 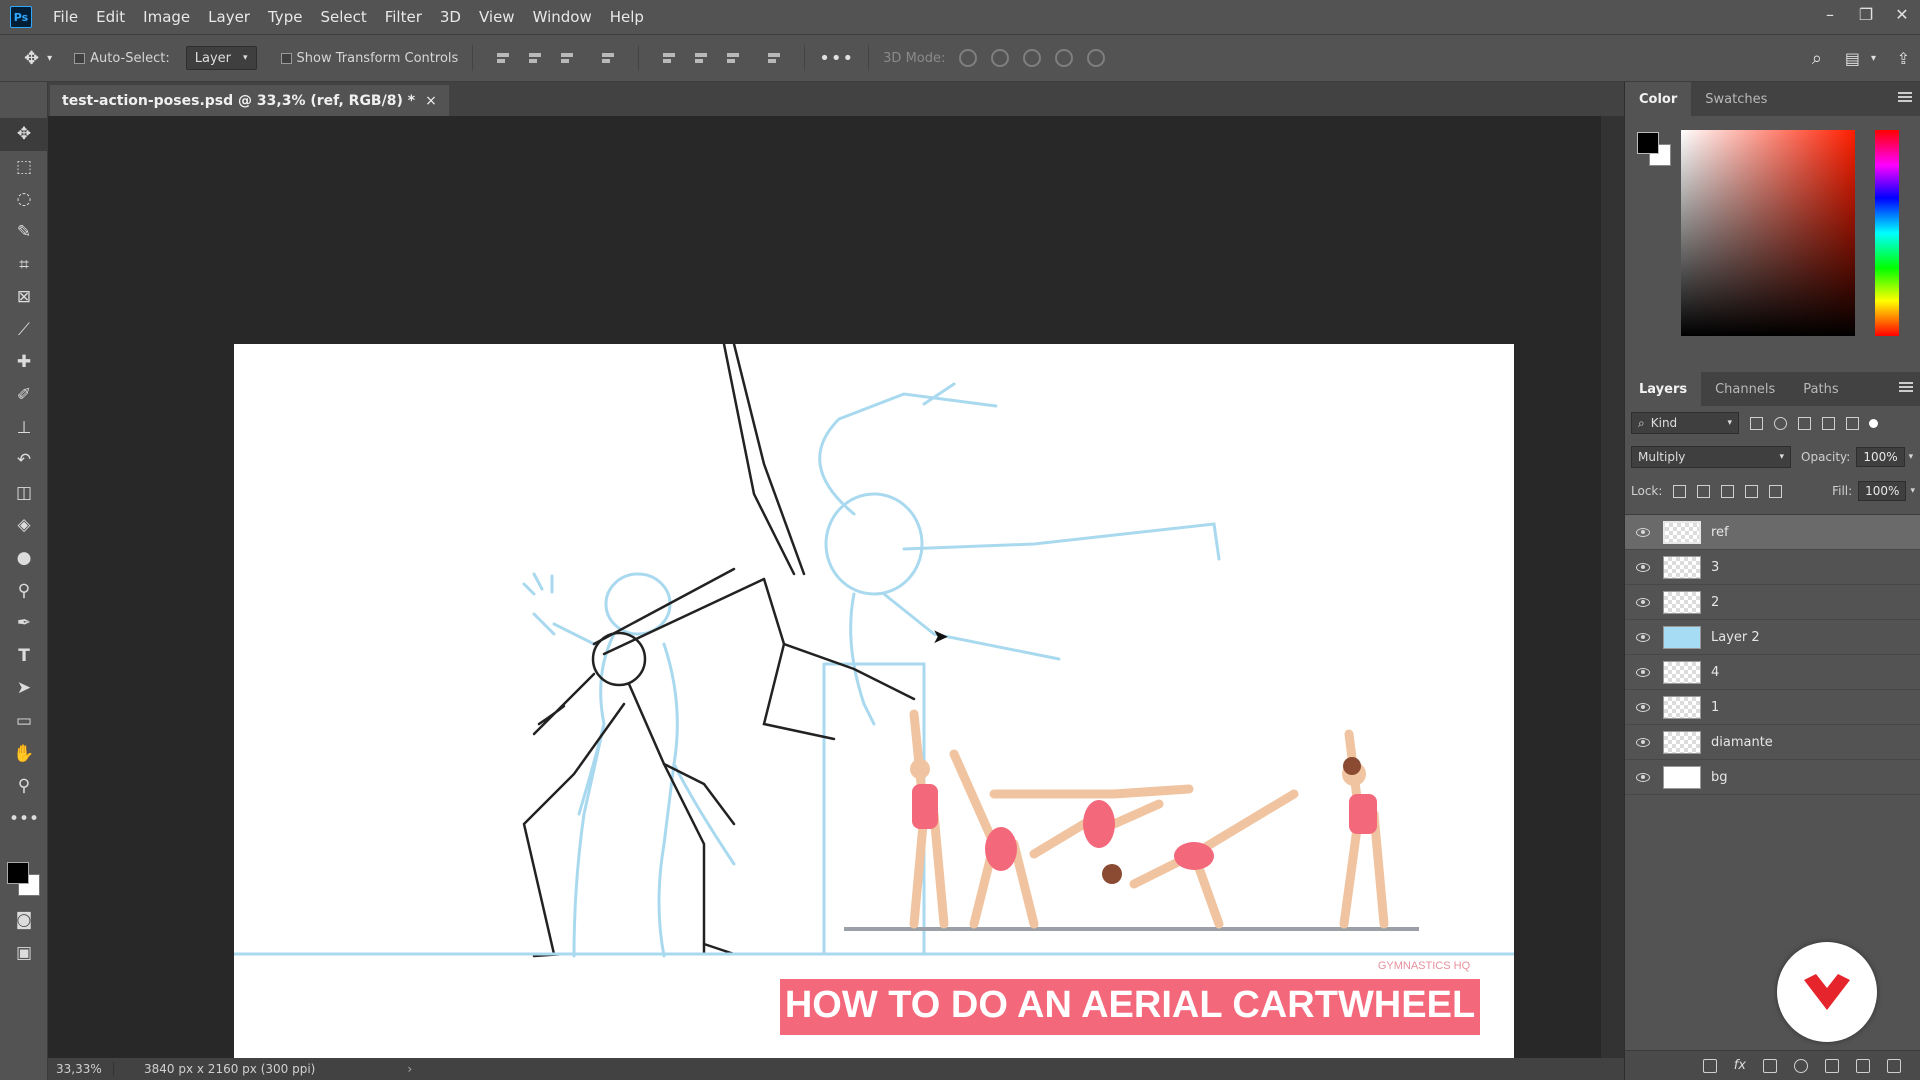 I want to click on opacity-input: 100%, so click(x=1880, y=457).